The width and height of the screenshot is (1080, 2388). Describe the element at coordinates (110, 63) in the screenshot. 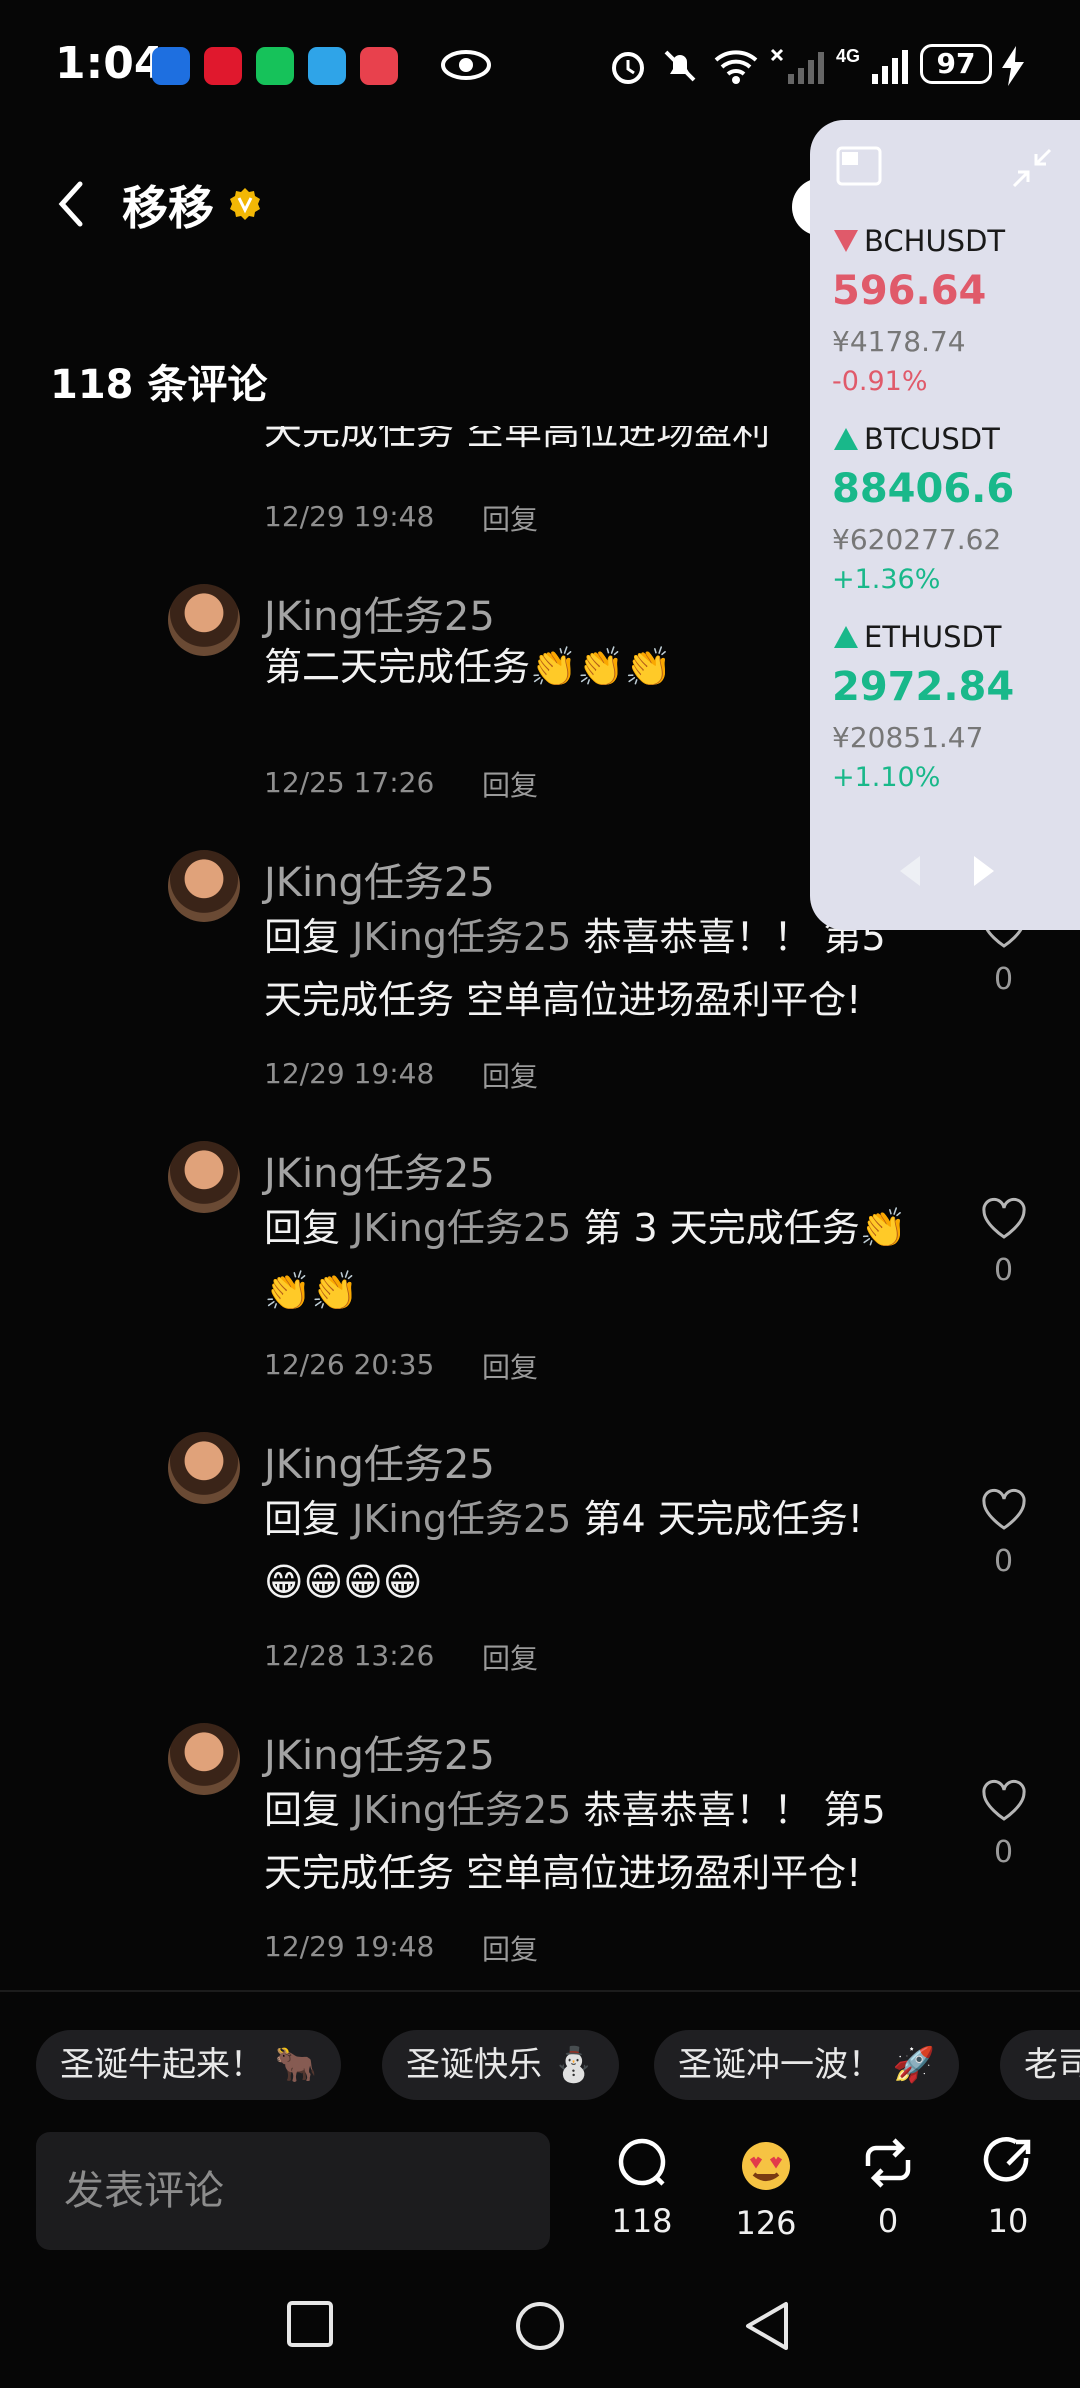

I see `status-time: 1:04` at that location.